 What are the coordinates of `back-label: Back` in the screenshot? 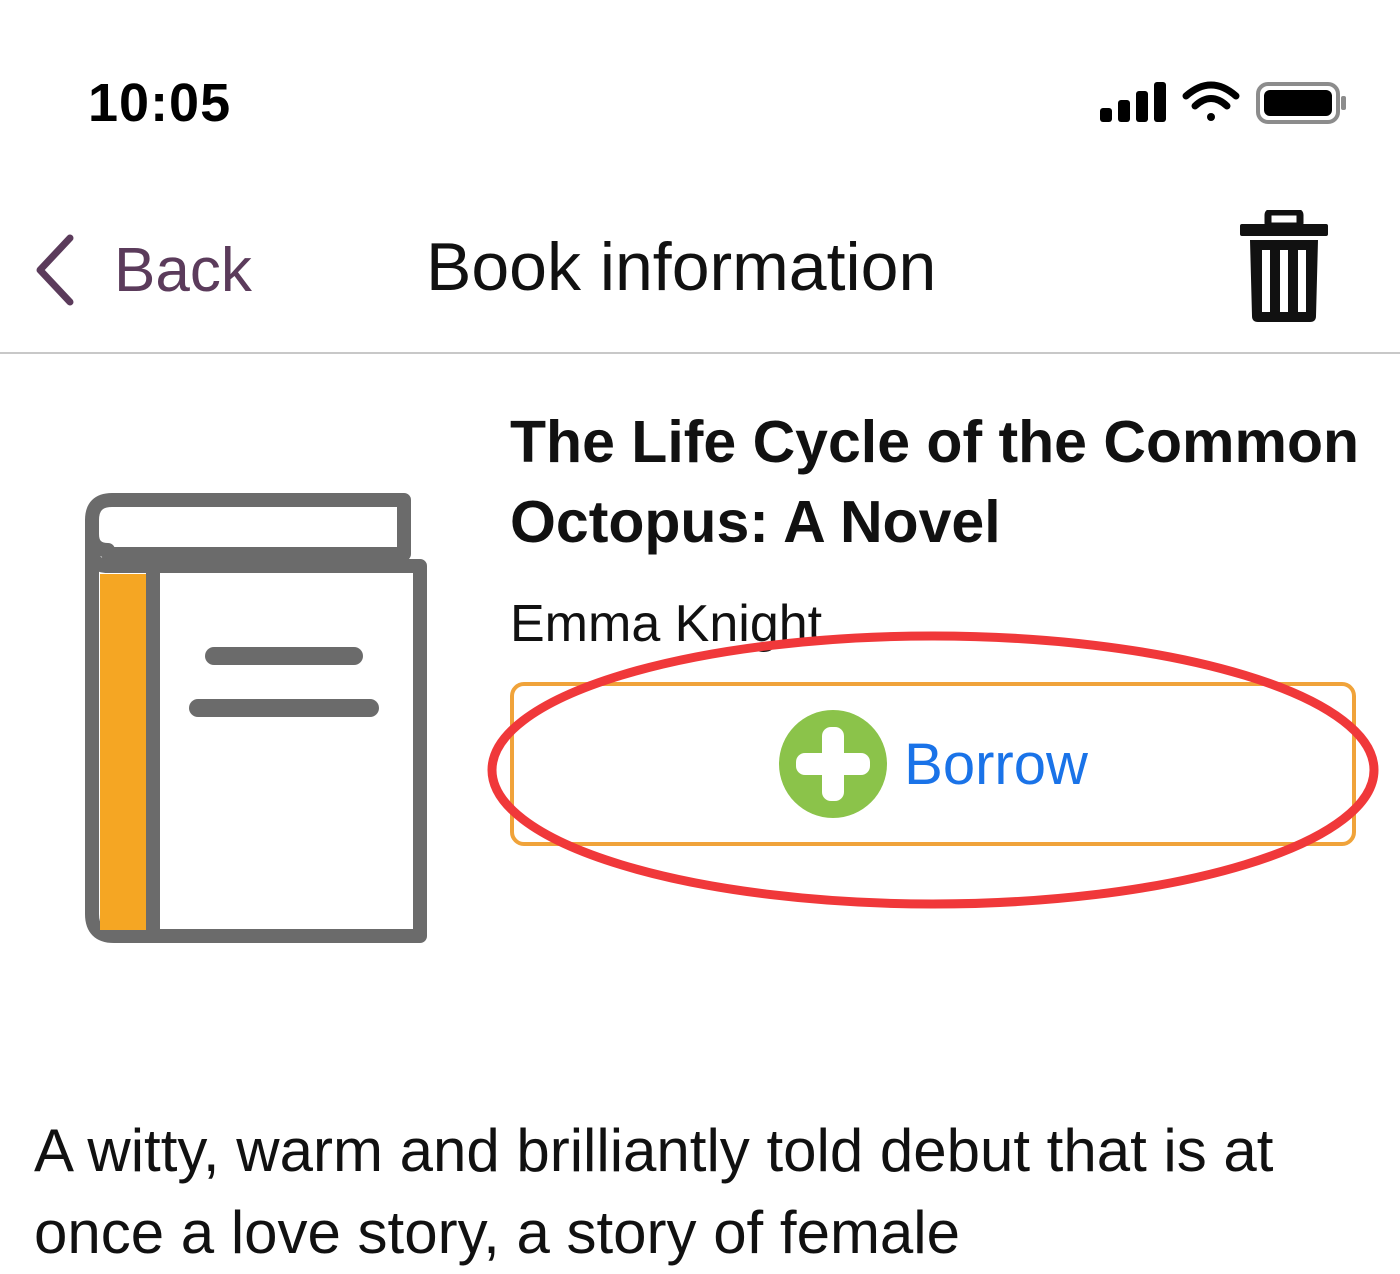 It's located at (183, 270).